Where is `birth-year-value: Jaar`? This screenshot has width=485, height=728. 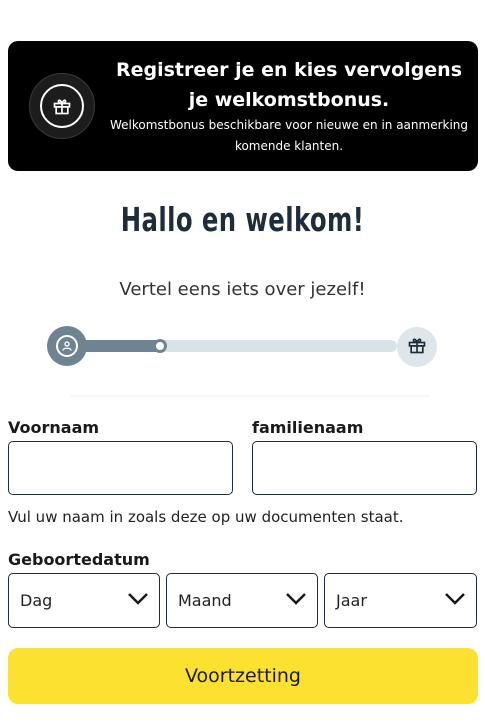 birth-year-value: Jaar is located at coordinates (351, 600).